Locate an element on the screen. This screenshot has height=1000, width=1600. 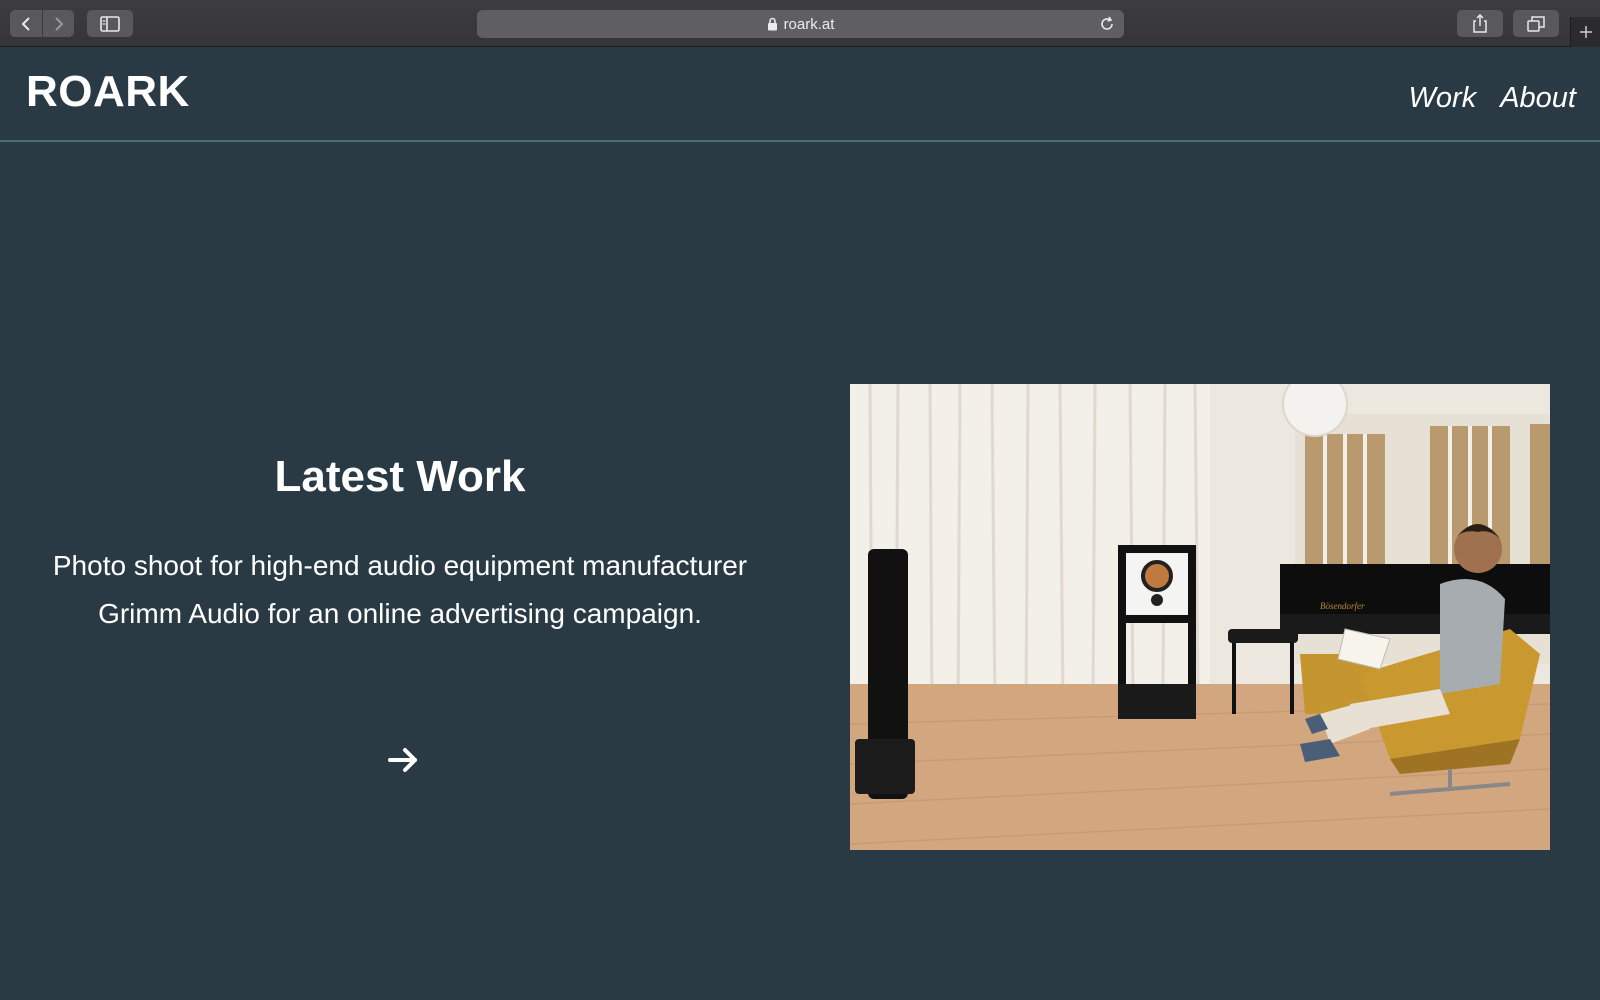
forward-button is located at coordinates (58, 23).